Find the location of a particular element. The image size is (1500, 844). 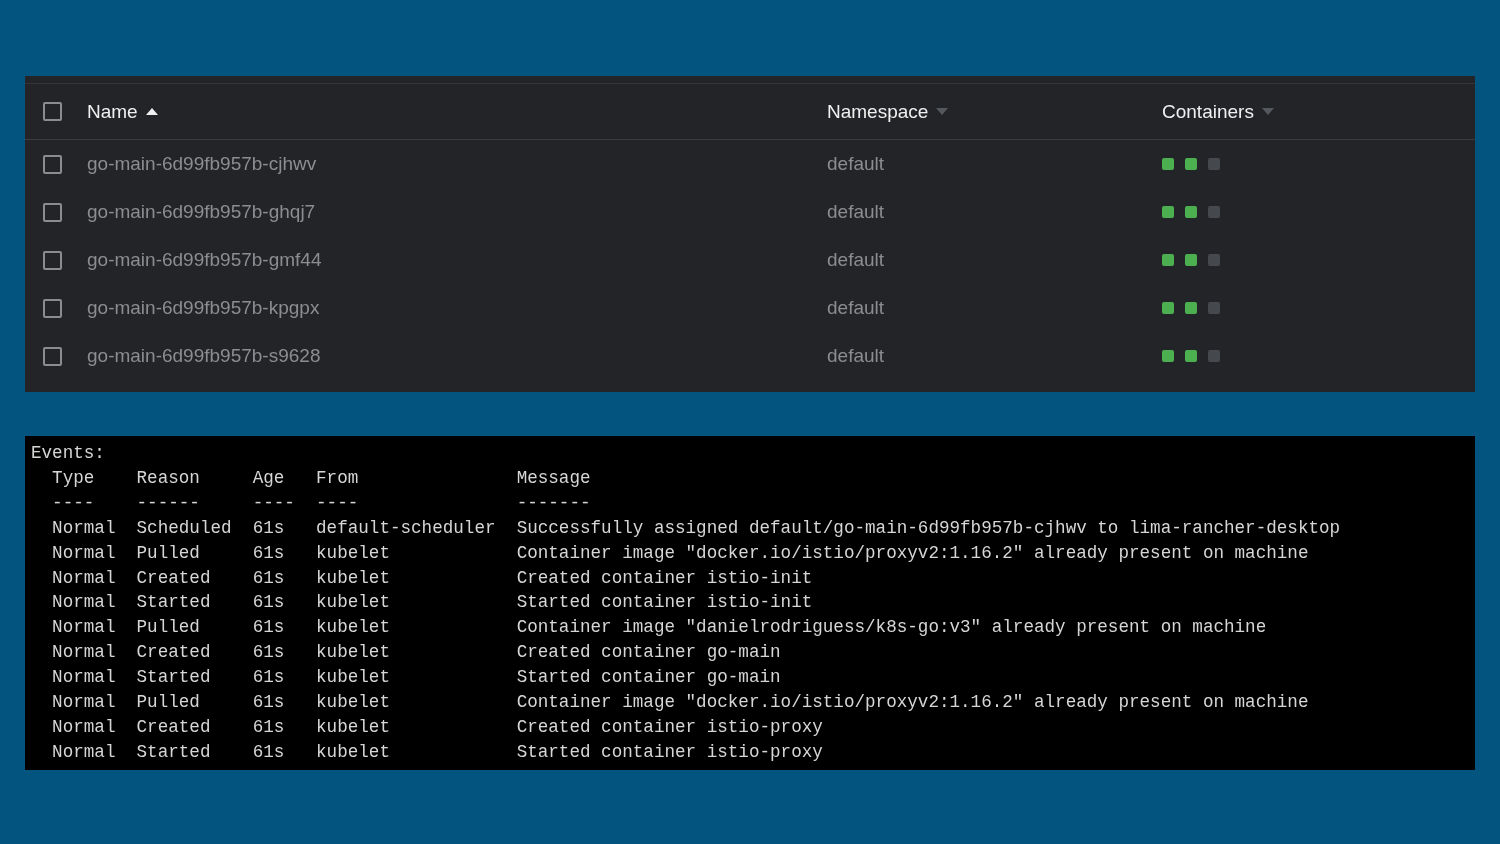

table-cell-text: Started container go-main is located at coordinates (648, 678).